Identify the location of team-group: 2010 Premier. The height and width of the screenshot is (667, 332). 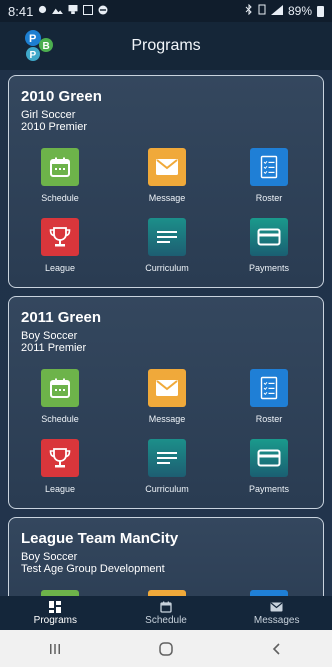
(54, 127).